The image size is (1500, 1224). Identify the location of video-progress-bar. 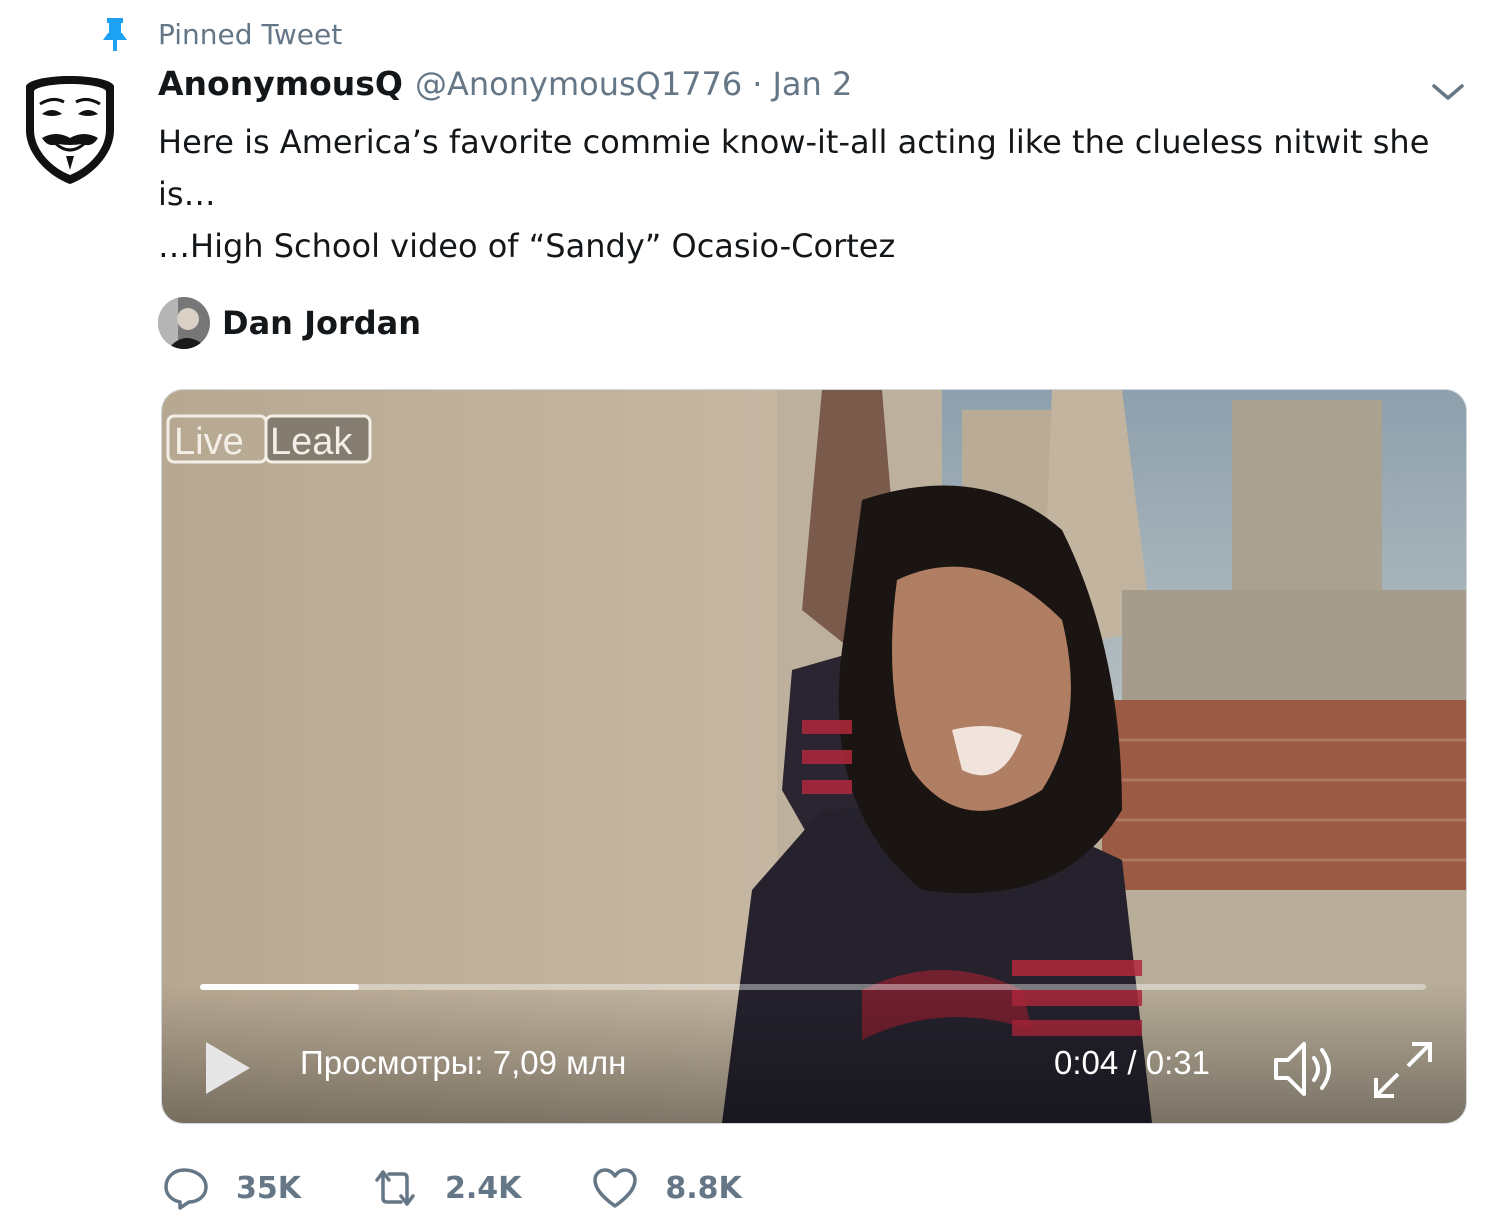
(813, 987).